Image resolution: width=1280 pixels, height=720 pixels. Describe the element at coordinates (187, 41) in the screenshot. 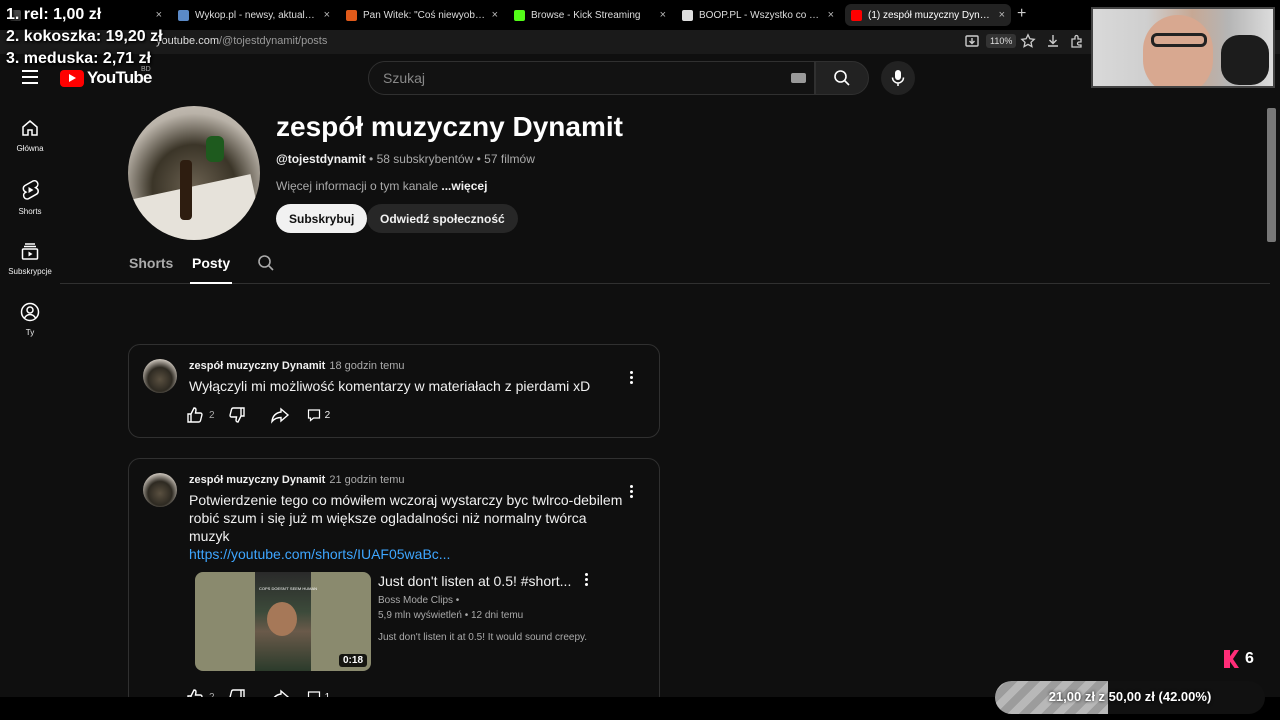

I see `url-domain: youtube.com` at that location.